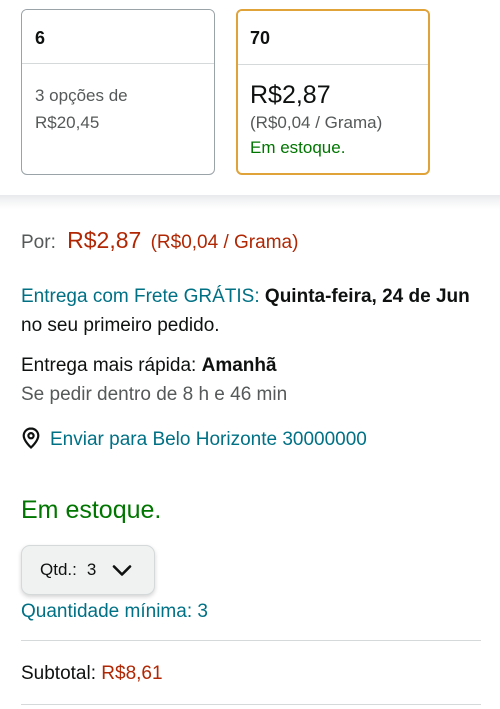  I want to click on option-unit-price: (R$0,04 / Grama), so click(316, 122).